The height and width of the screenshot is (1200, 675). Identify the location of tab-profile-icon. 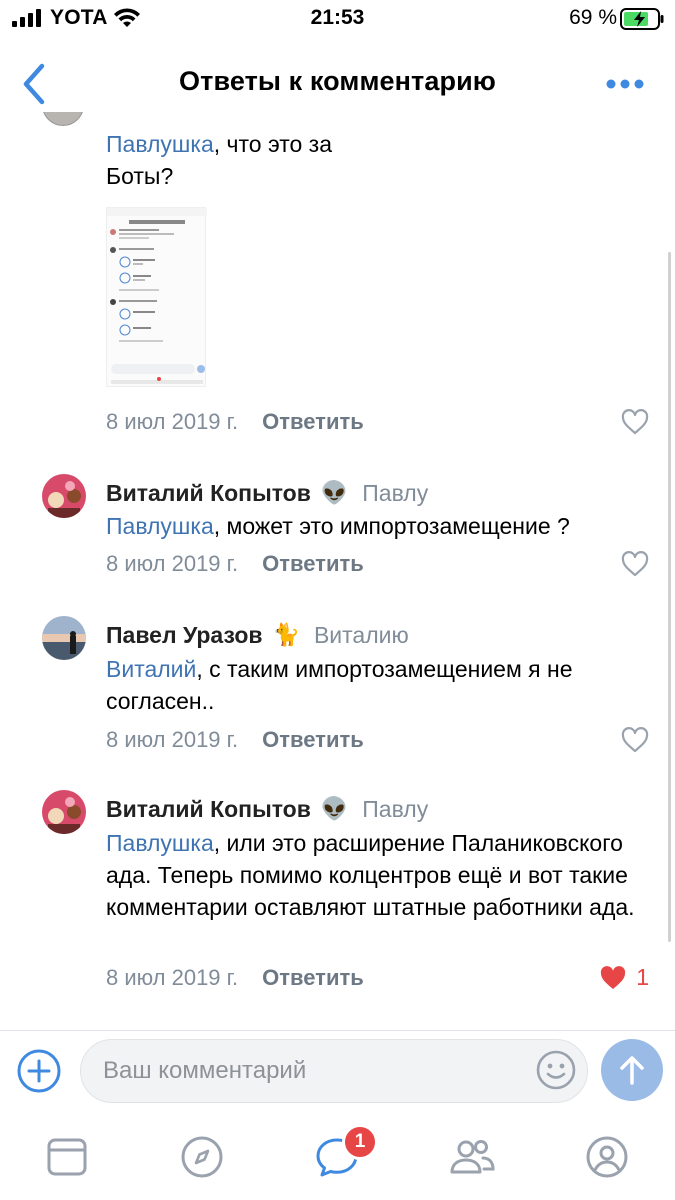
(607, 1157).